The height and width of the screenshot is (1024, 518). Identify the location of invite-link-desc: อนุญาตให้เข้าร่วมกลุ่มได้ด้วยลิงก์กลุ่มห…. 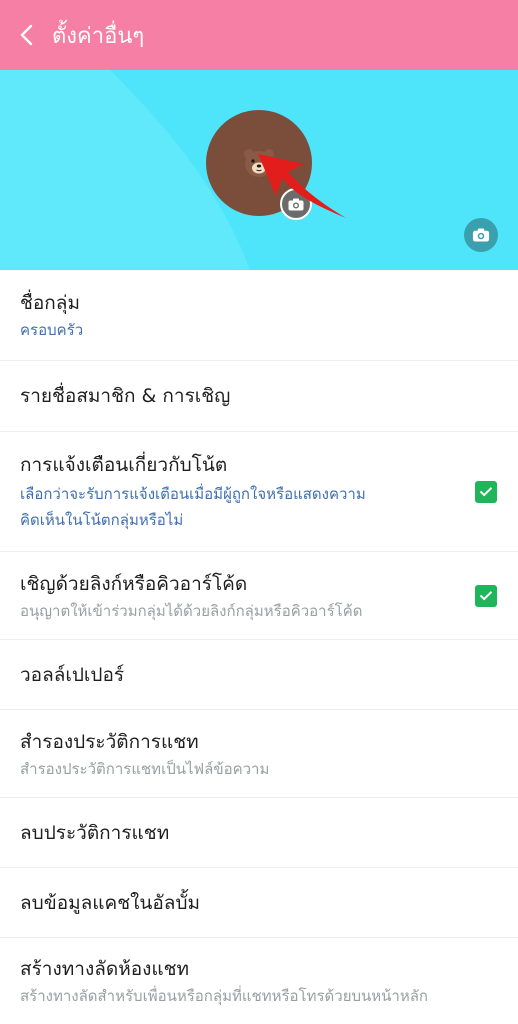
(191, 610).